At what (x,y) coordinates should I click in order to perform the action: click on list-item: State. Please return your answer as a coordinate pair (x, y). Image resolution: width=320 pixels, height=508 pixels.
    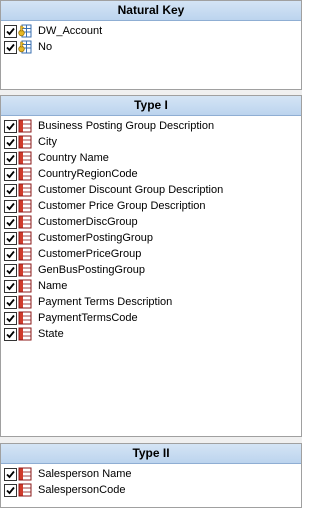
    Looking at the image, I should click on (152, 334).